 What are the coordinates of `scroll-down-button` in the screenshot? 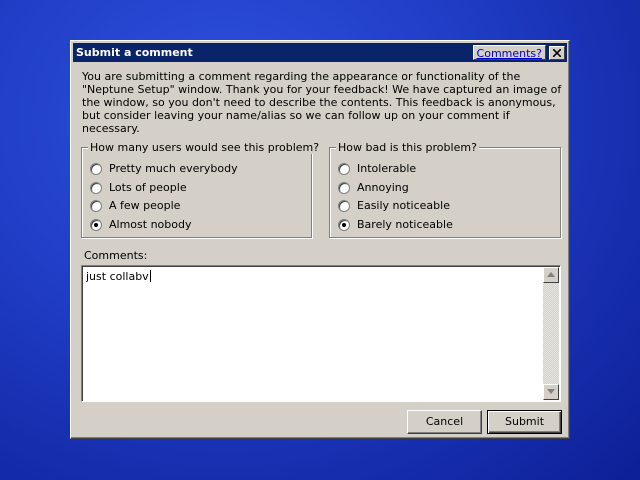 It's located at (551, 392).